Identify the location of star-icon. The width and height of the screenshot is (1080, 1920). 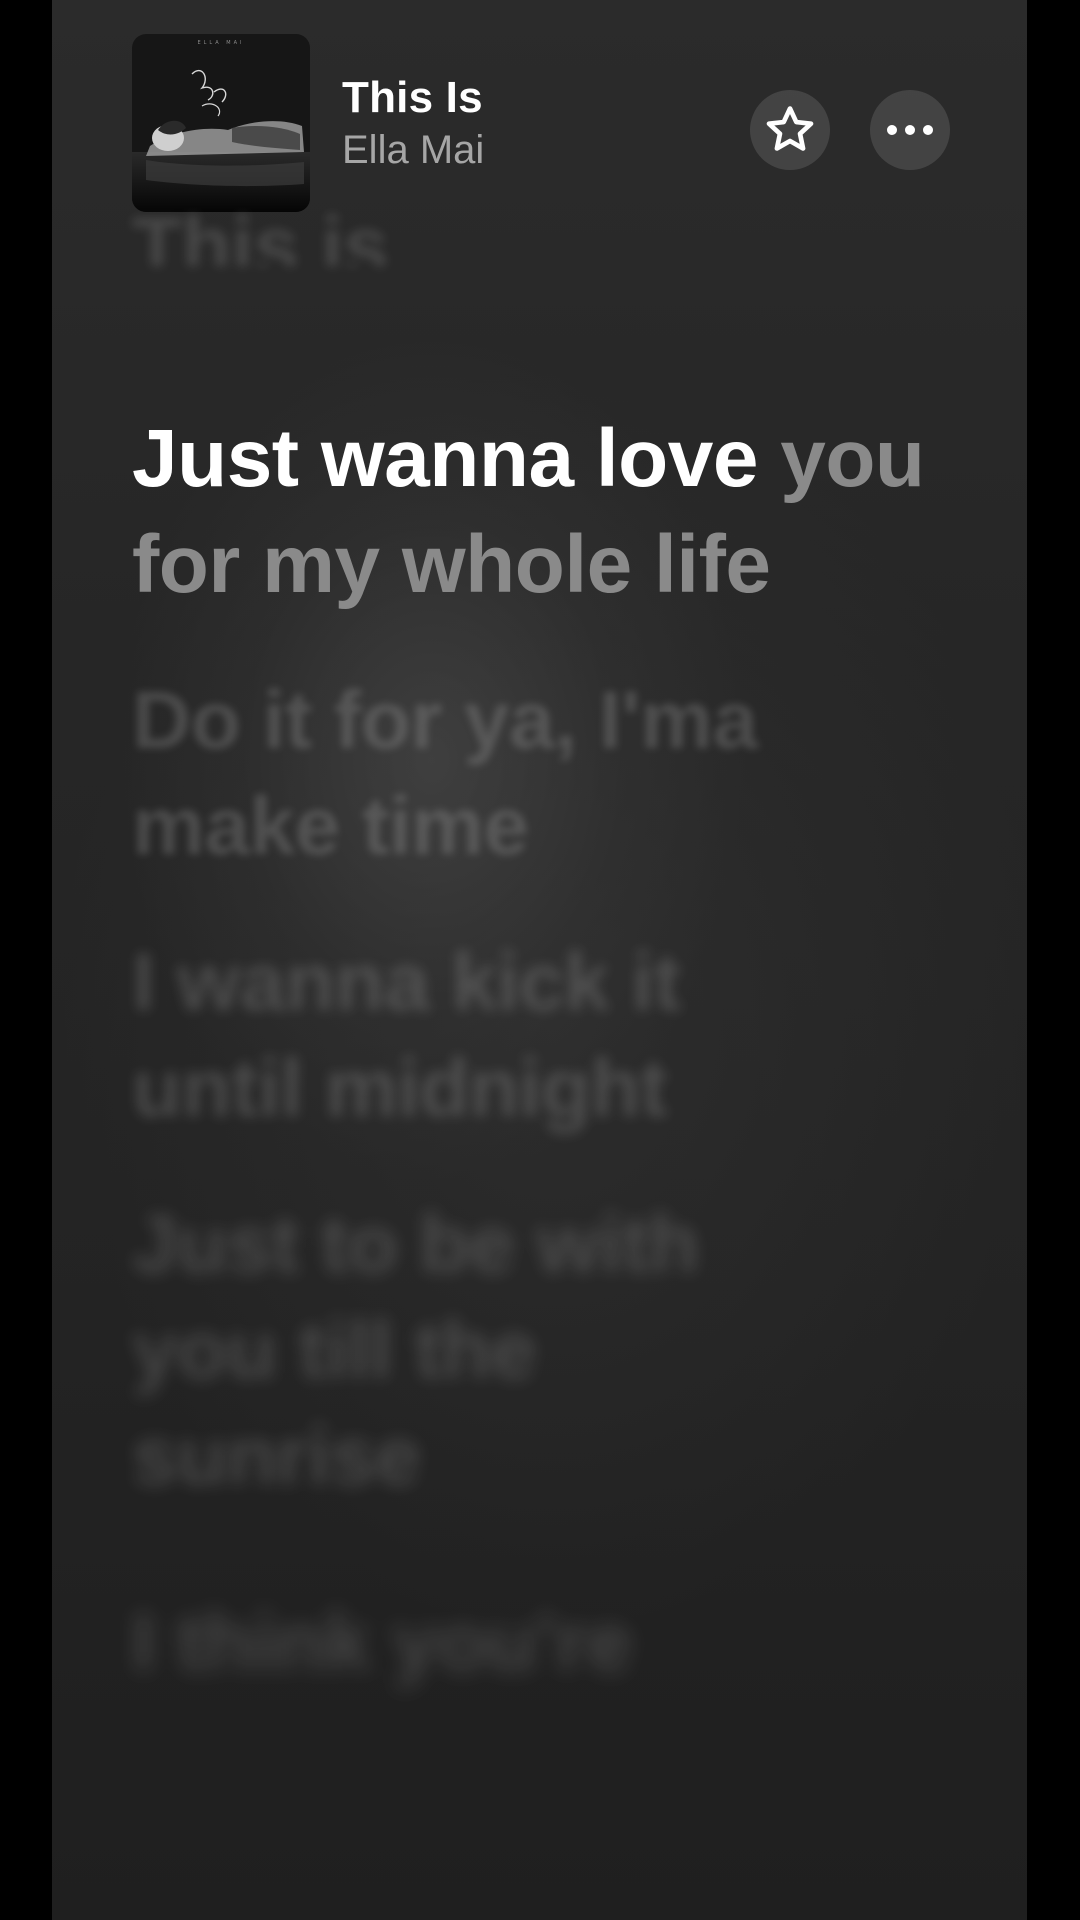
(790, 128).